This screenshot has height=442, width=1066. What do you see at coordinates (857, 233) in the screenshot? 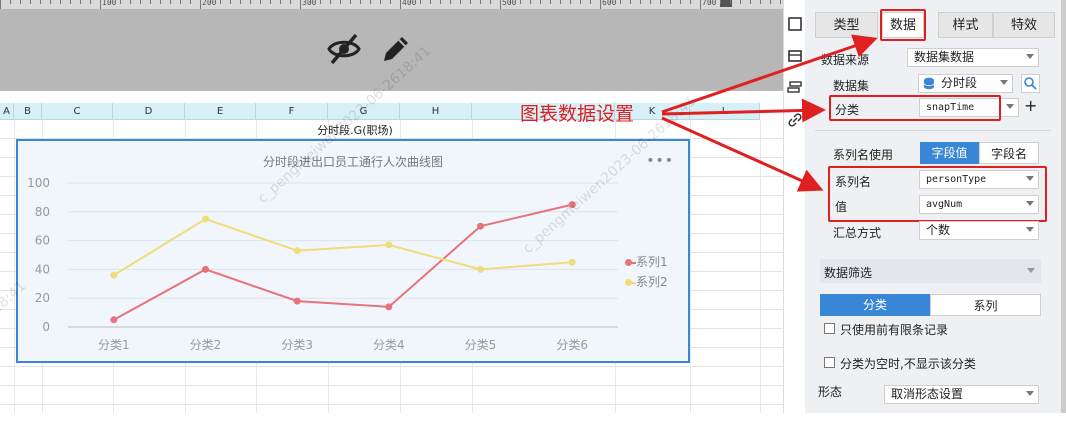
I see `summary-label: 汇总方式` at bounding box center [857, 233].